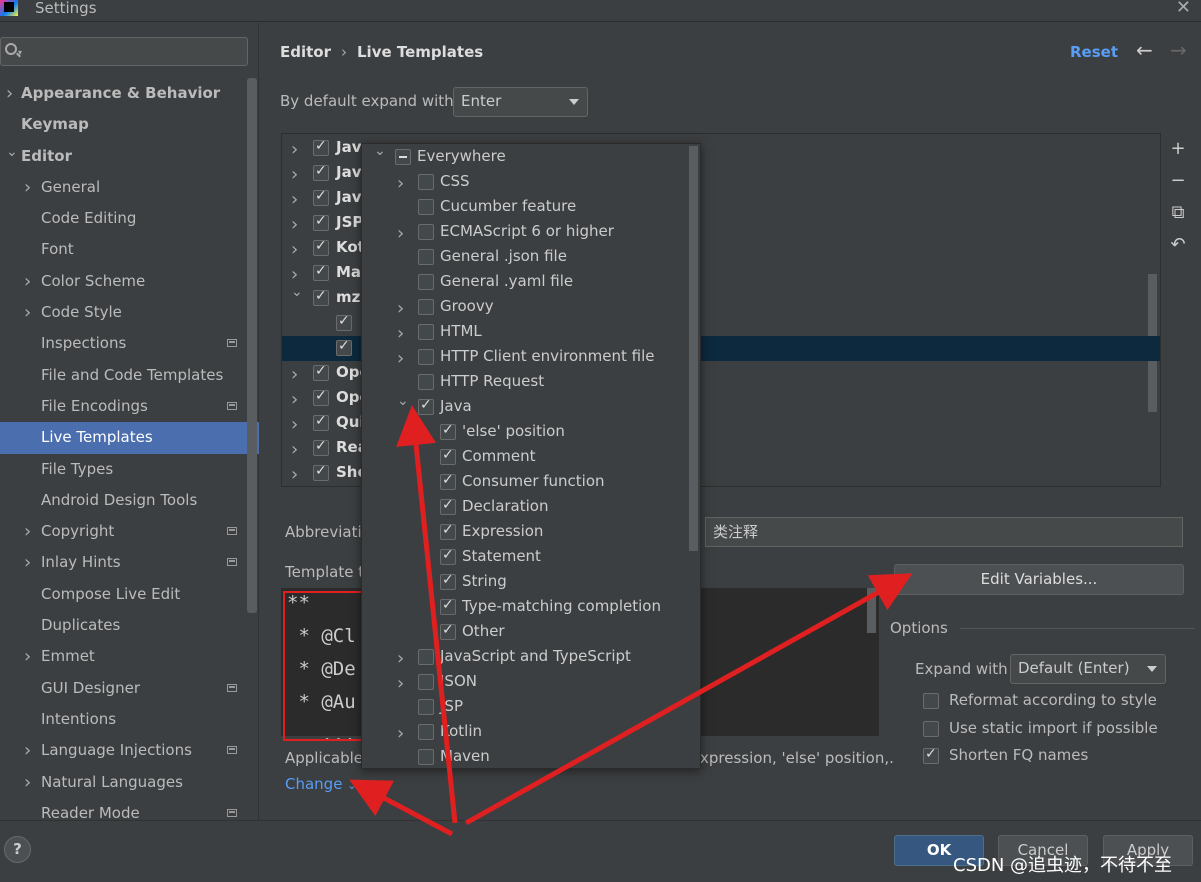 The width and height of the screenshot is (1201, 882). What do you see at coordinates (527, 582) in the screenshot?
I see `context-item-string: String` at bounding box center [527, 582].